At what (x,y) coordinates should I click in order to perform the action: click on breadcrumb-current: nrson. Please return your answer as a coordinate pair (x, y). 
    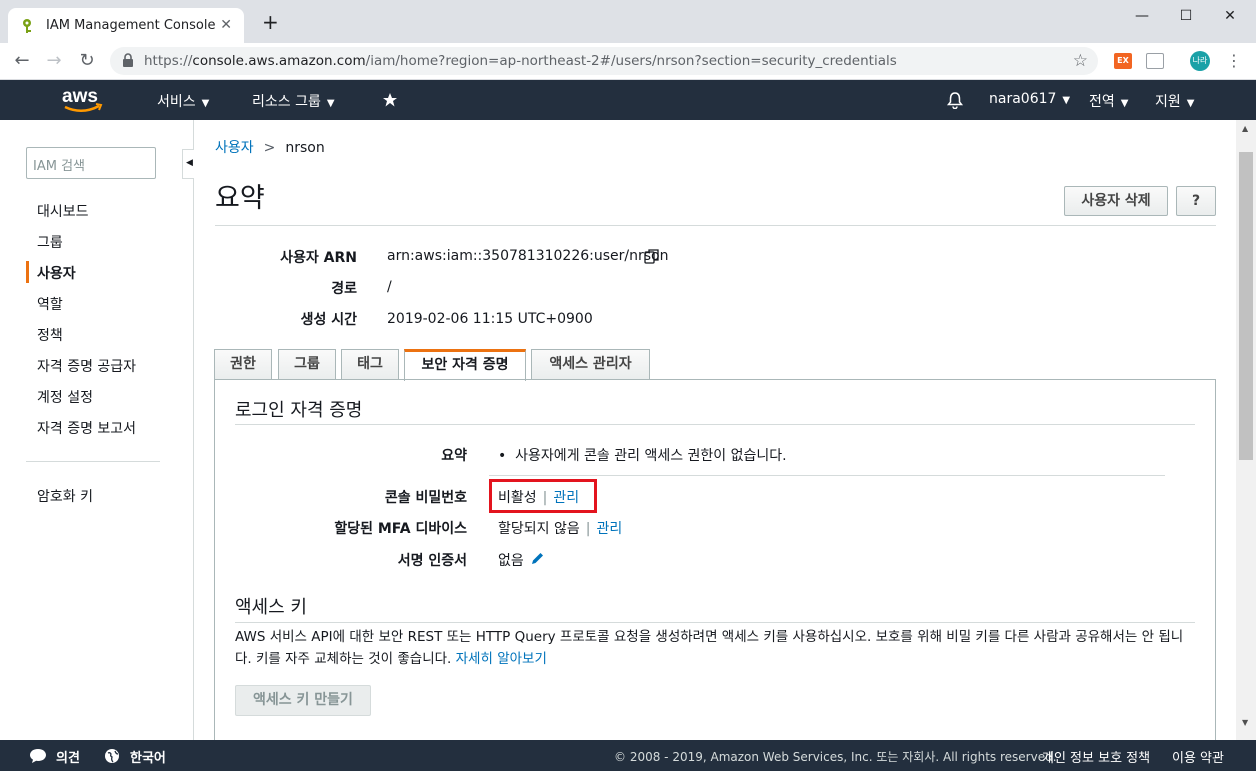
    Looking at the image, I should click on (305, 148).